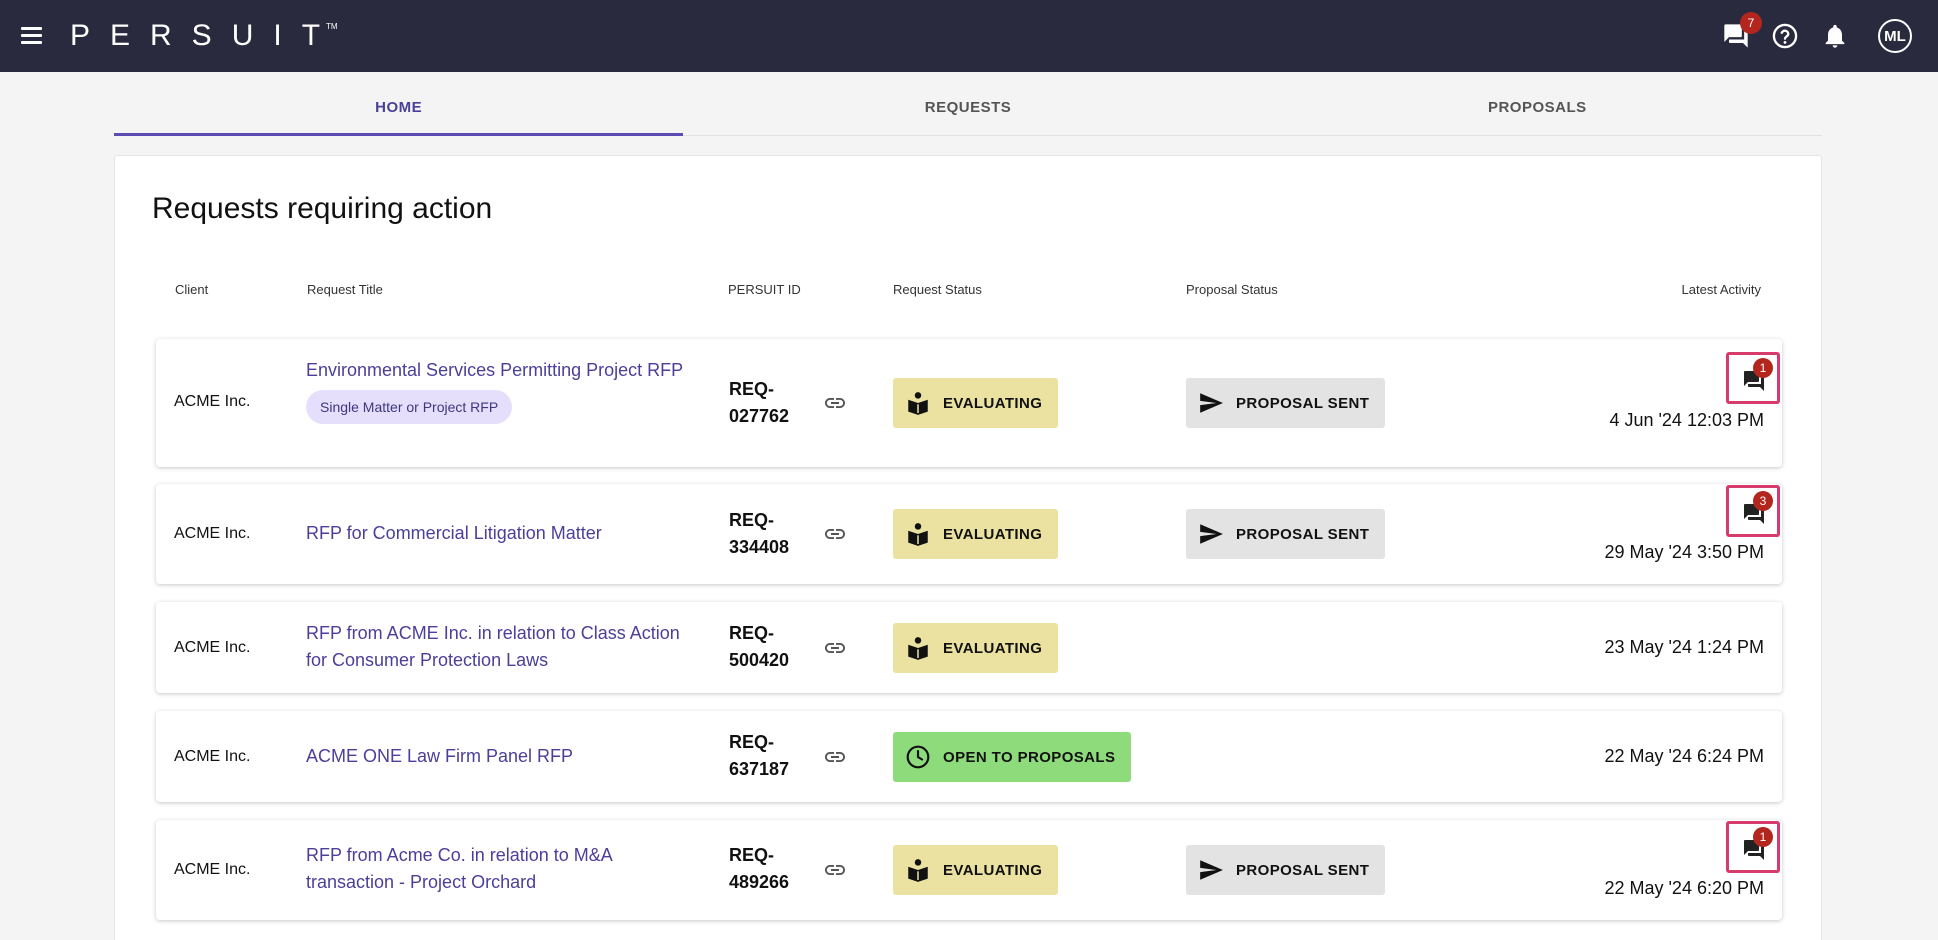 The height and width of the screenshot is (940, 1938). Describe the element at coordinates (1721, 289) in the screenshot. I see `column-header-latest-activity: Latest Activity` at that location.